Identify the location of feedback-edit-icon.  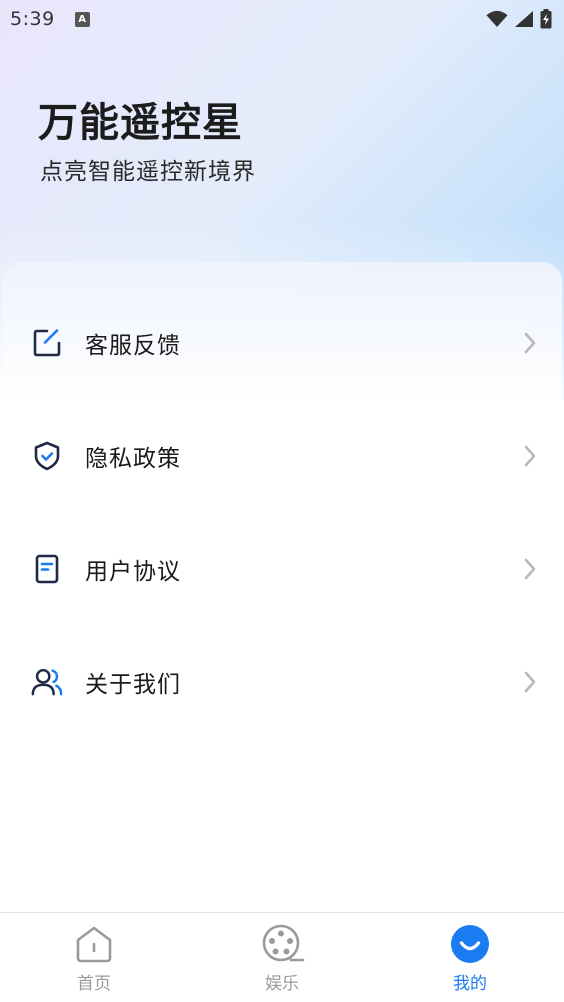
(47, 343).